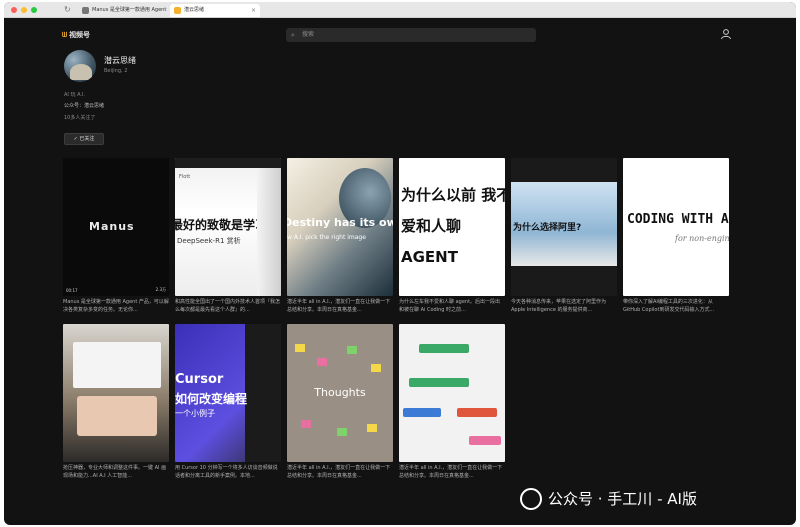 Image resolution: width=800 pixels, height=527 pixels. I want to click on thumbnail-title: Thoughts, so click(340, 392).